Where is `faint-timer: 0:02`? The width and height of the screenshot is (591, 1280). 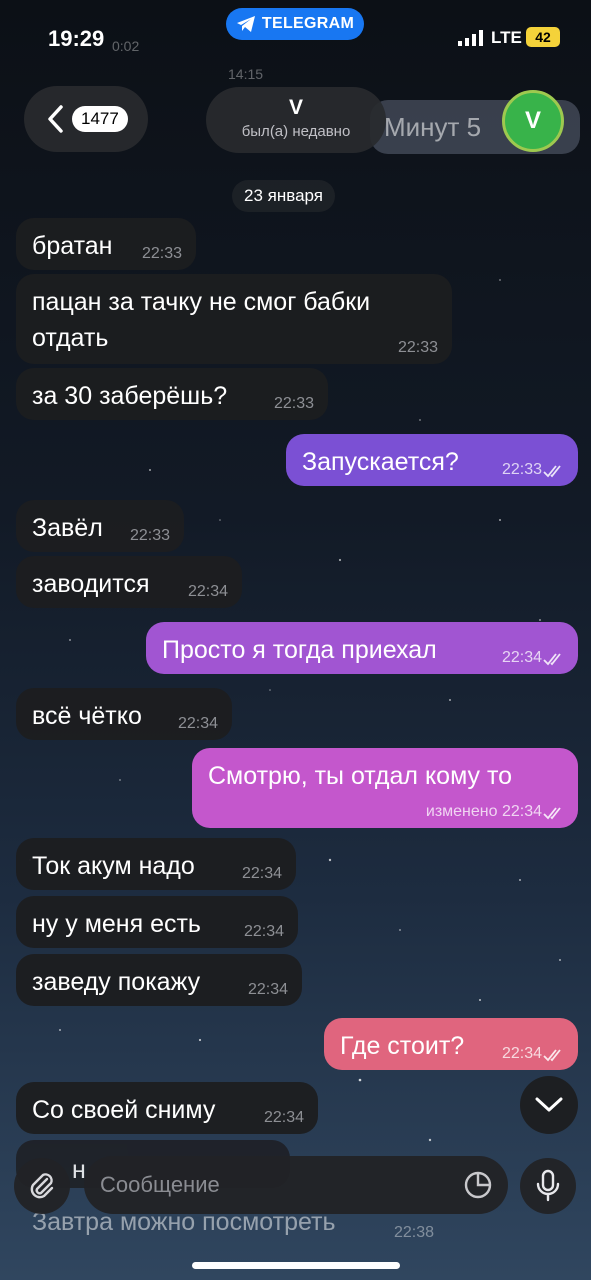
faint-timer: 0:02 is located at coordinates (126, 46).